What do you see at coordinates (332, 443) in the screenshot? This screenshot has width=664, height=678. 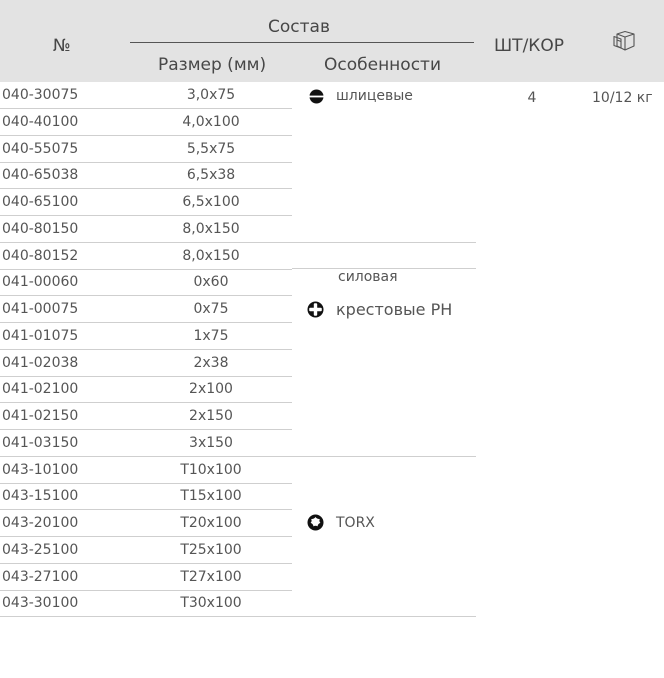 I see `table-row: 041-03150 3x150` at bounding box center [332, 443].